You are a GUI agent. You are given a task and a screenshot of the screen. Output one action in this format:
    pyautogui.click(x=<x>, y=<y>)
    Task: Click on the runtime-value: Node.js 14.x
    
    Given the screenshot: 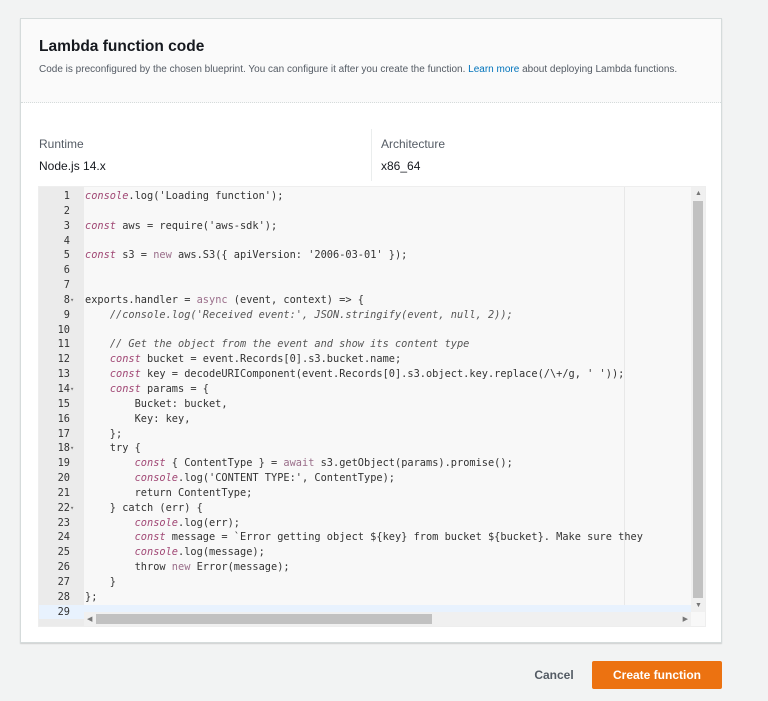 What is the action you would take?
    pyautogui.click(x=72, y=166)
    